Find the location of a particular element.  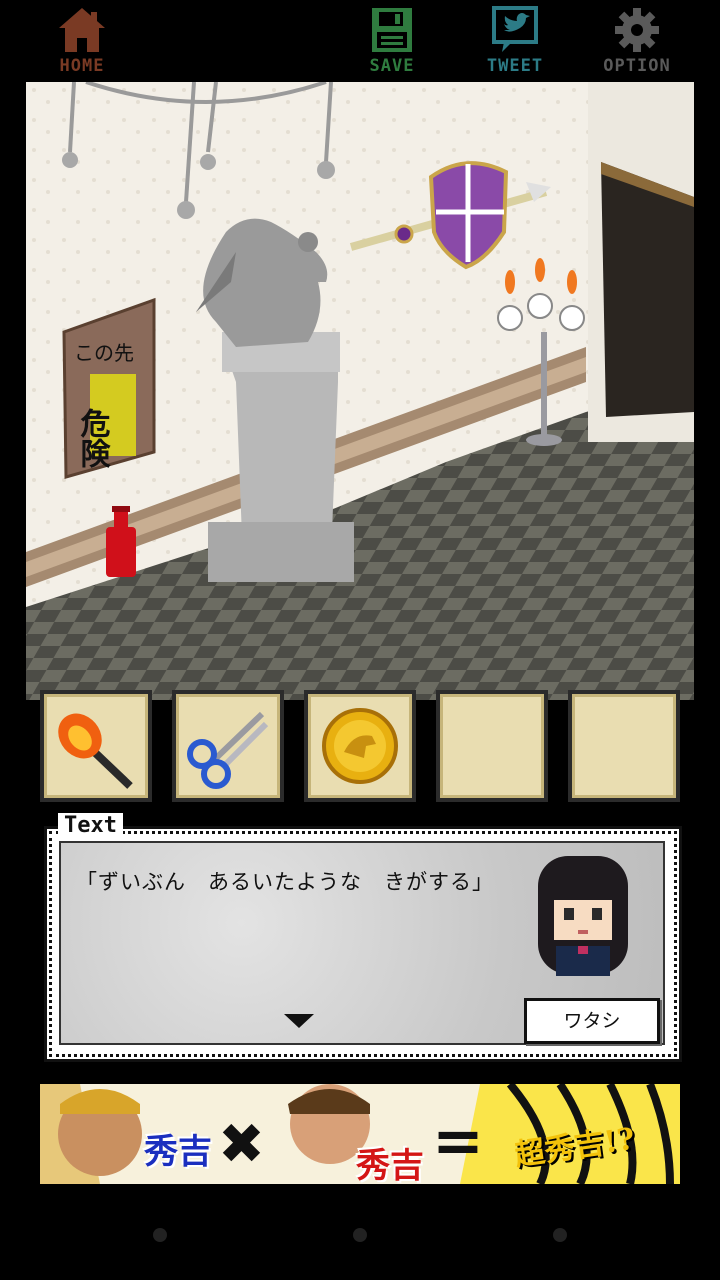

poster-line1: この先 is located at coordinates (104, 353).